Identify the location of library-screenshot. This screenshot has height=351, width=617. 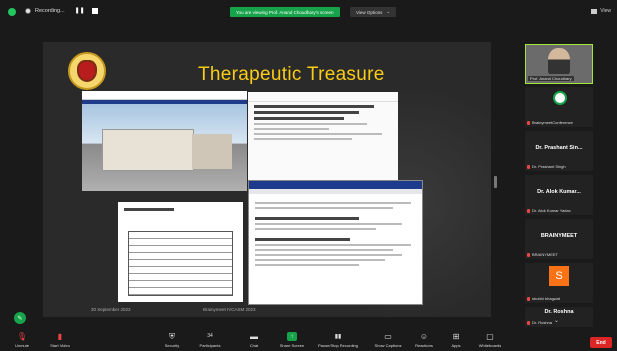
(335, 242).